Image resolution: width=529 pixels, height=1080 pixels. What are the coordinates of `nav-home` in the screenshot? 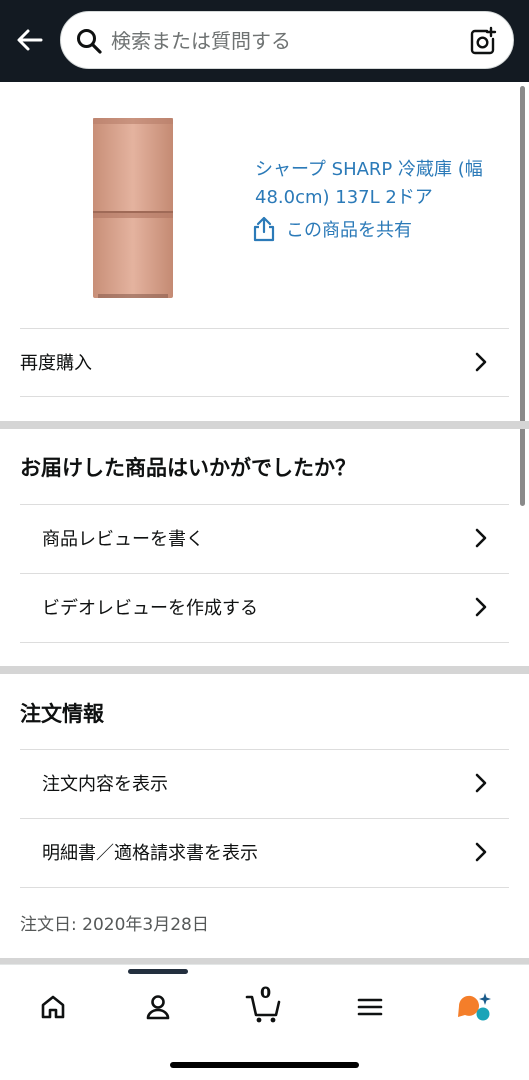 It's located at (53, 1007).